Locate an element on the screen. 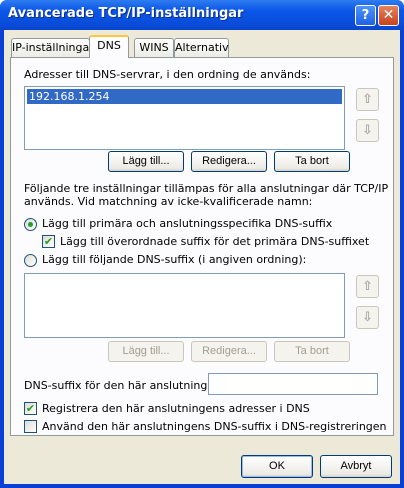  checkbox-register-dns: ✔ is located at coordinates (30, 408).